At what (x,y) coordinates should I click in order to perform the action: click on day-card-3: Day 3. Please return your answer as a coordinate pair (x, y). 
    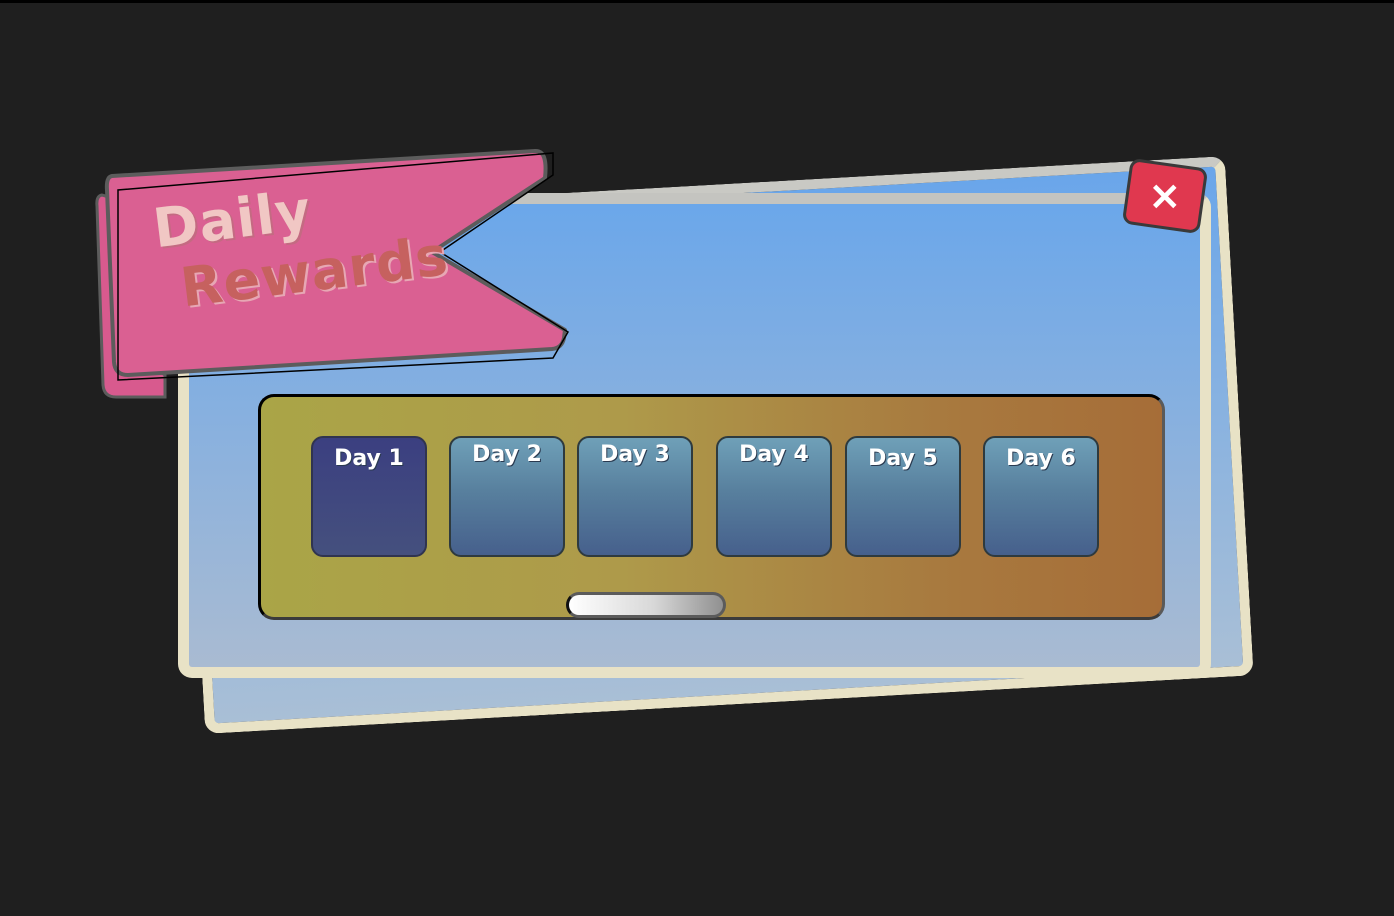
    Looking at the image, I should click on (635, 496).